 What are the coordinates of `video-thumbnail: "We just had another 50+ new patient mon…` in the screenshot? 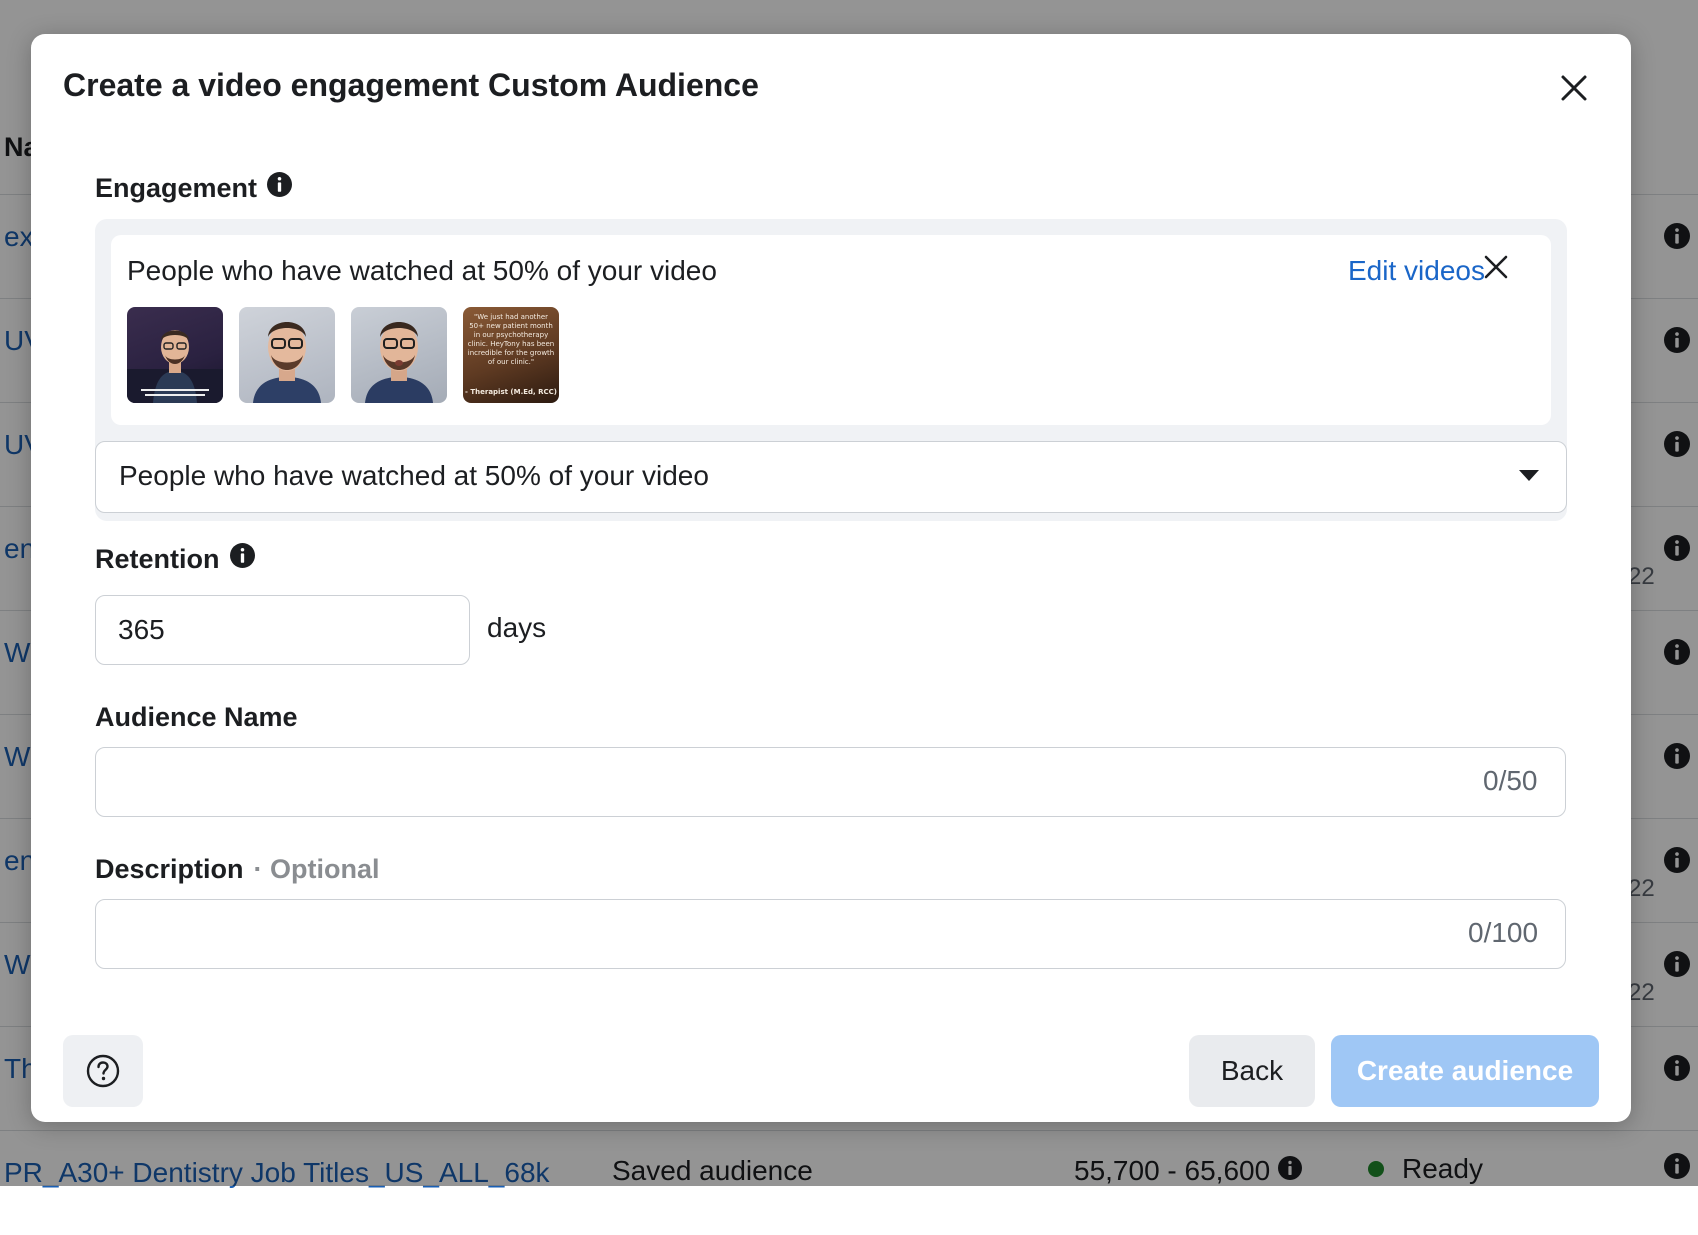 It's located at (511, 355).